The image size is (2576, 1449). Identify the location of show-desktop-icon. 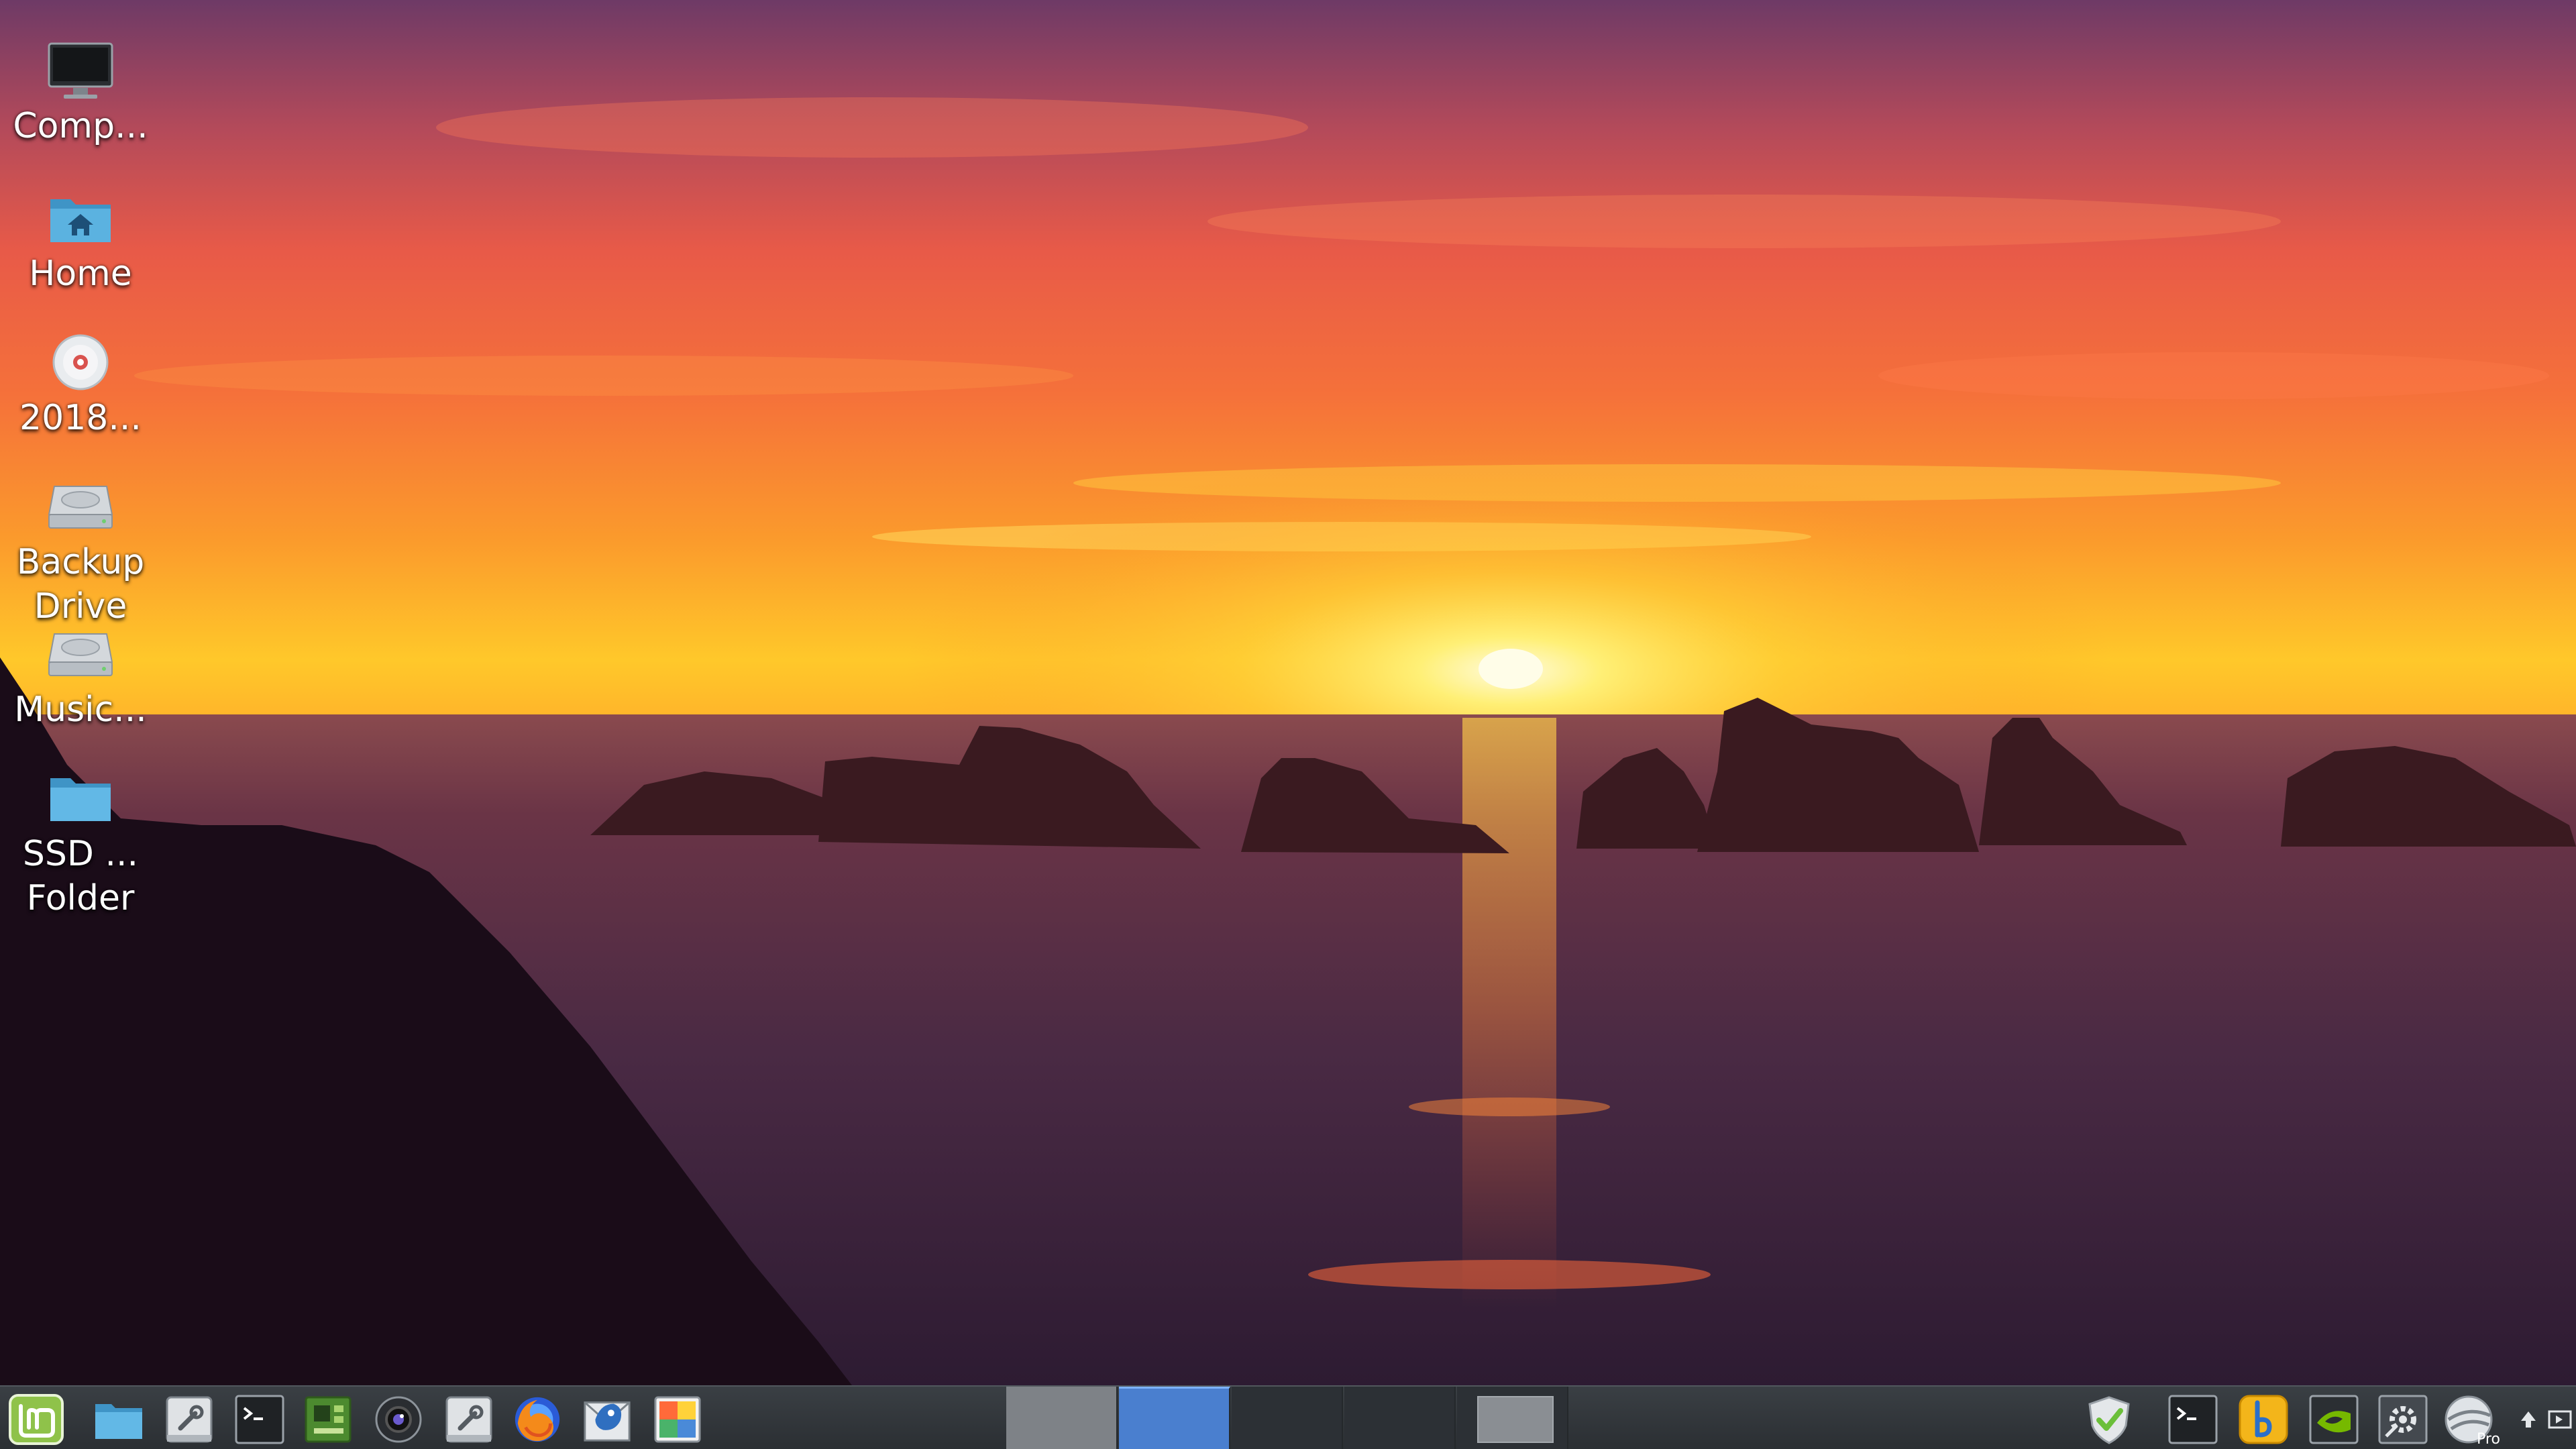
(2560, 1419).